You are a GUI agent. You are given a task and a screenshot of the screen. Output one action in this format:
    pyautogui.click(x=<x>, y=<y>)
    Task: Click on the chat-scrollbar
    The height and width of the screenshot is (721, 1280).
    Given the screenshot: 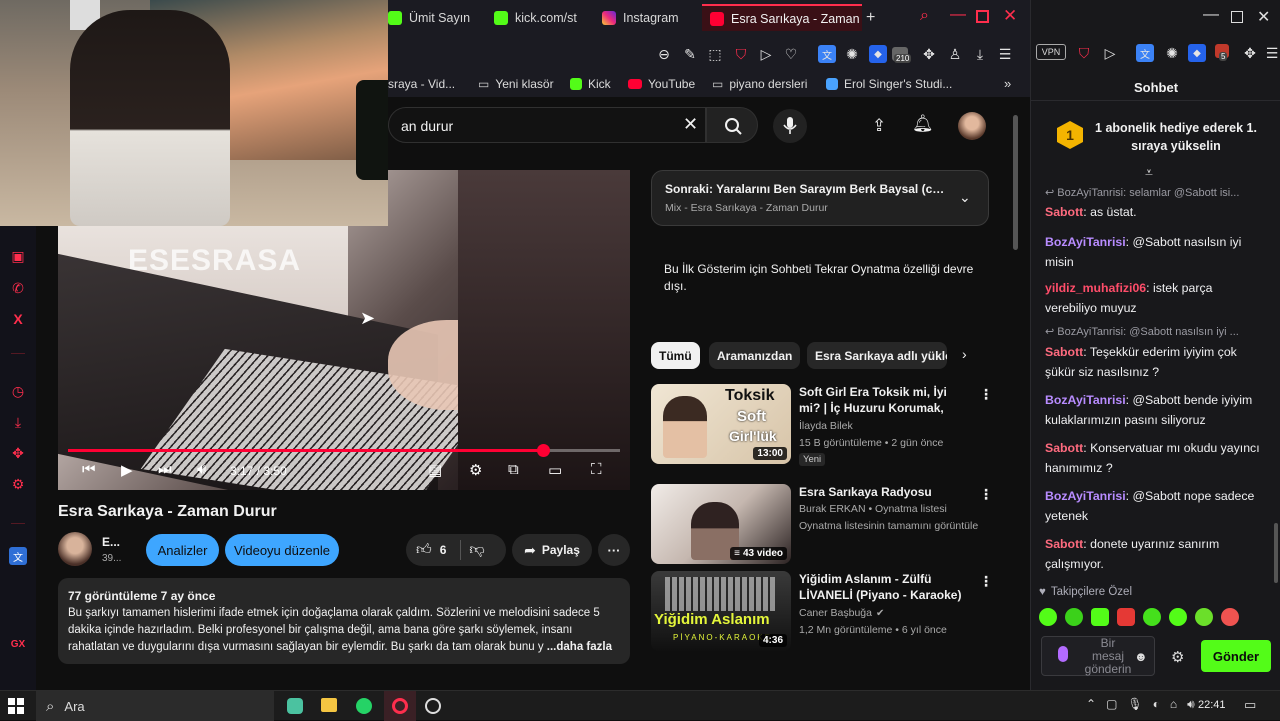 What is the action you would take?
    pyautogui.click(x=1276, y=553)
    